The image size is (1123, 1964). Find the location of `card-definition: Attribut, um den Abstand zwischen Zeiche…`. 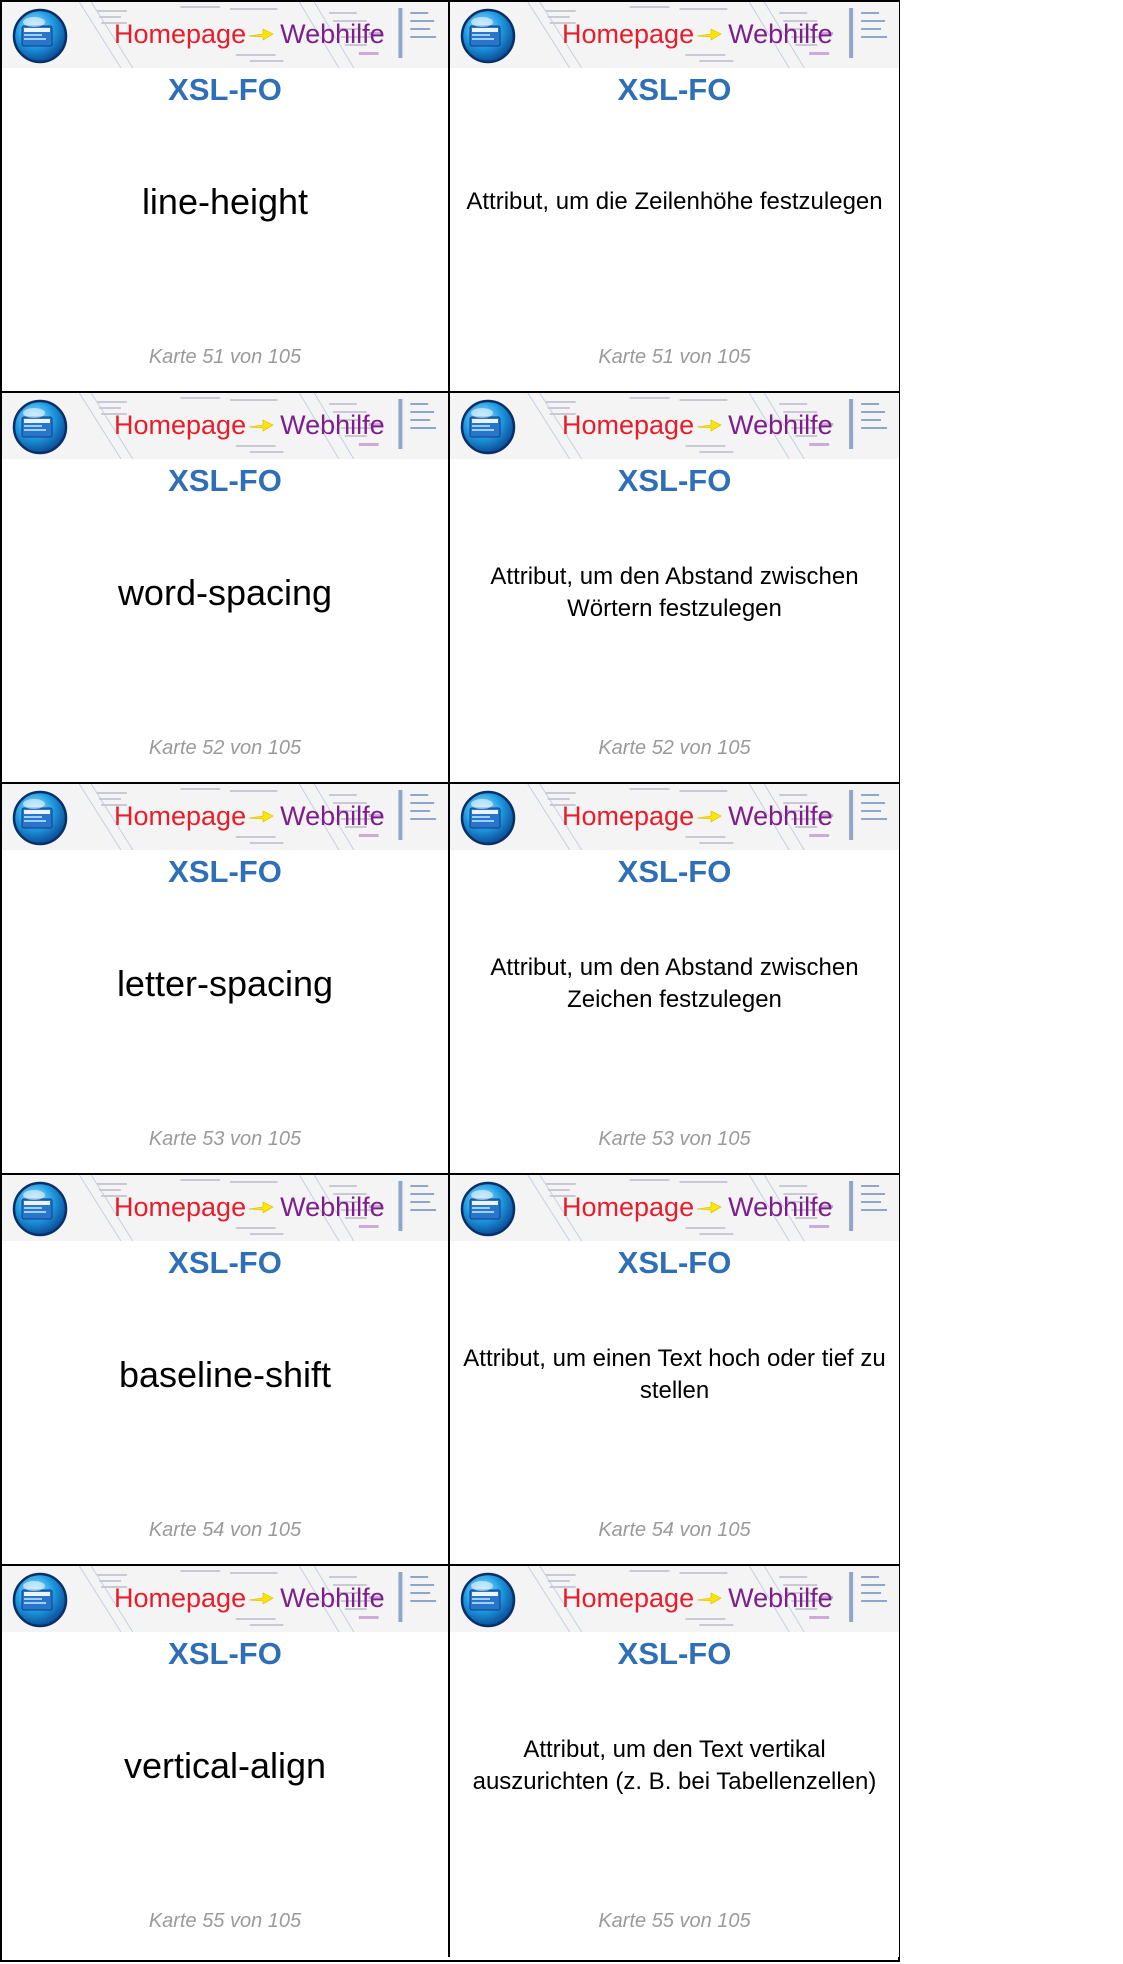

card-definition: Attribut, um den Abstand zwischen Zeiche… is located at coordinates (674, 983).